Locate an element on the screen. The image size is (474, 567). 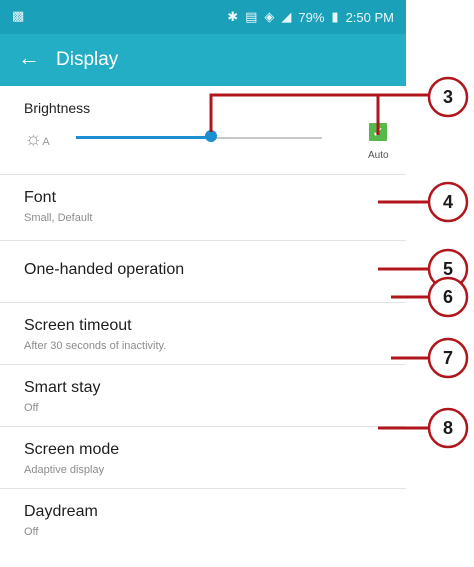
callout-6-number: 6 is located at coordinates (448, 297).